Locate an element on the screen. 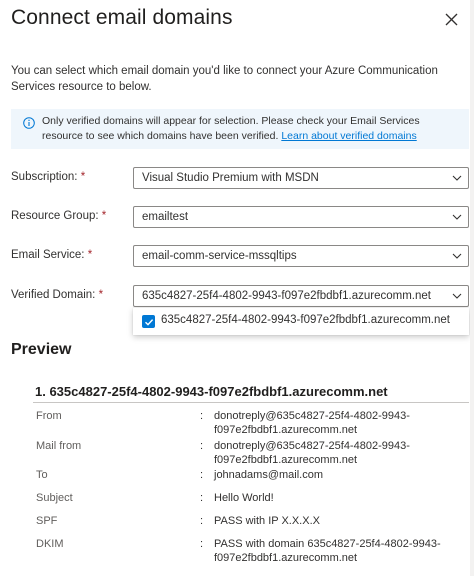 The image size is (474, 576). detail-value: Hello World! is located at coordinates (244, 498).